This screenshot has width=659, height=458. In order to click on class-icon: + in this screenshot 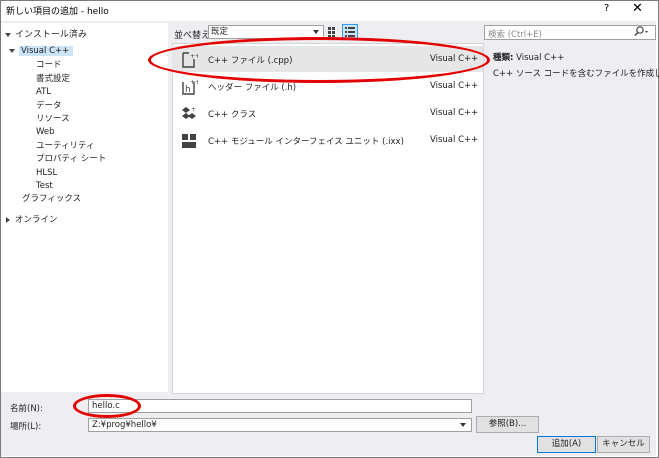, I will do `click(189, 112)`.